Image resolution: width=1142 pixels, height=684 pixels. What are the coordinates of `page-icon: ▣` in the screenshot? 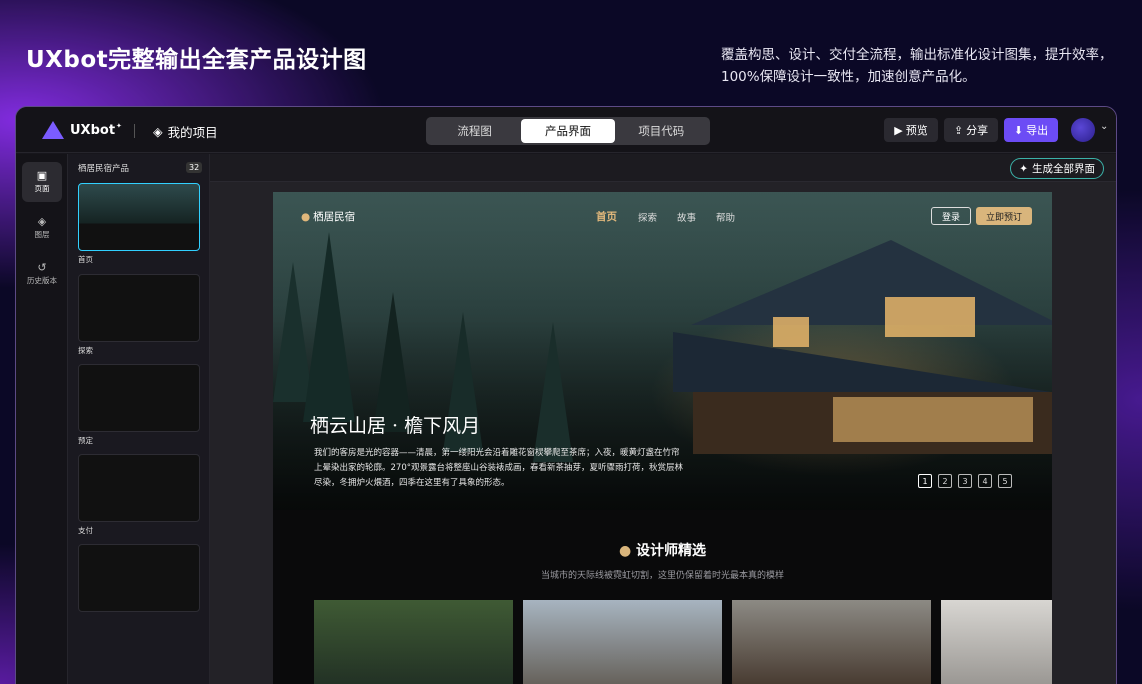 It's located at (42, 175).